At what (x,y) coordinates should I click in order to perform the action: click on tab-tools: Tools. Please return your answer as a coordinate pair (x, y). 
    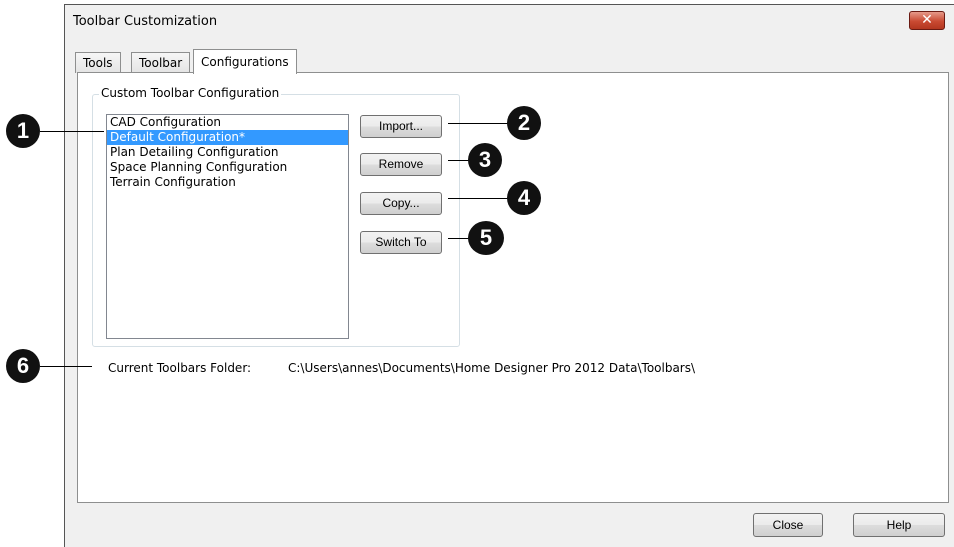
    Looking at the image, I should click on (98, 62).